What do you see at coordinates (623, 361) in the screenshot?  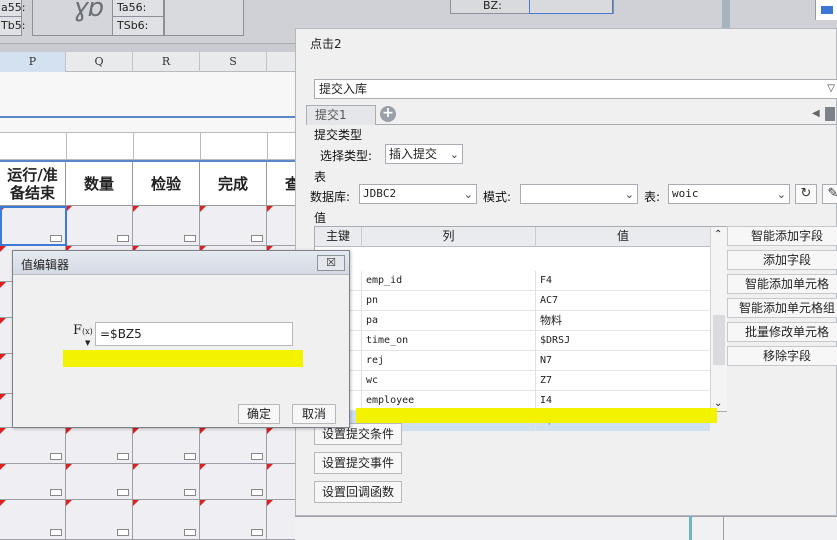 I see `value-cell: N7` at bounding box center [623, 361].